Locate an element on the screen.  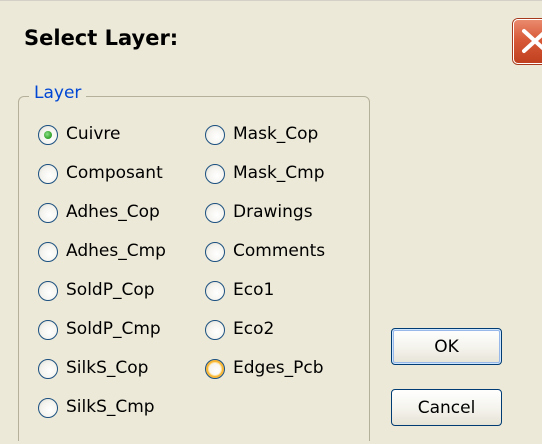
layer-radio-adhes-cmp: Adhes_Cmp is located at coordinates (113, 253).